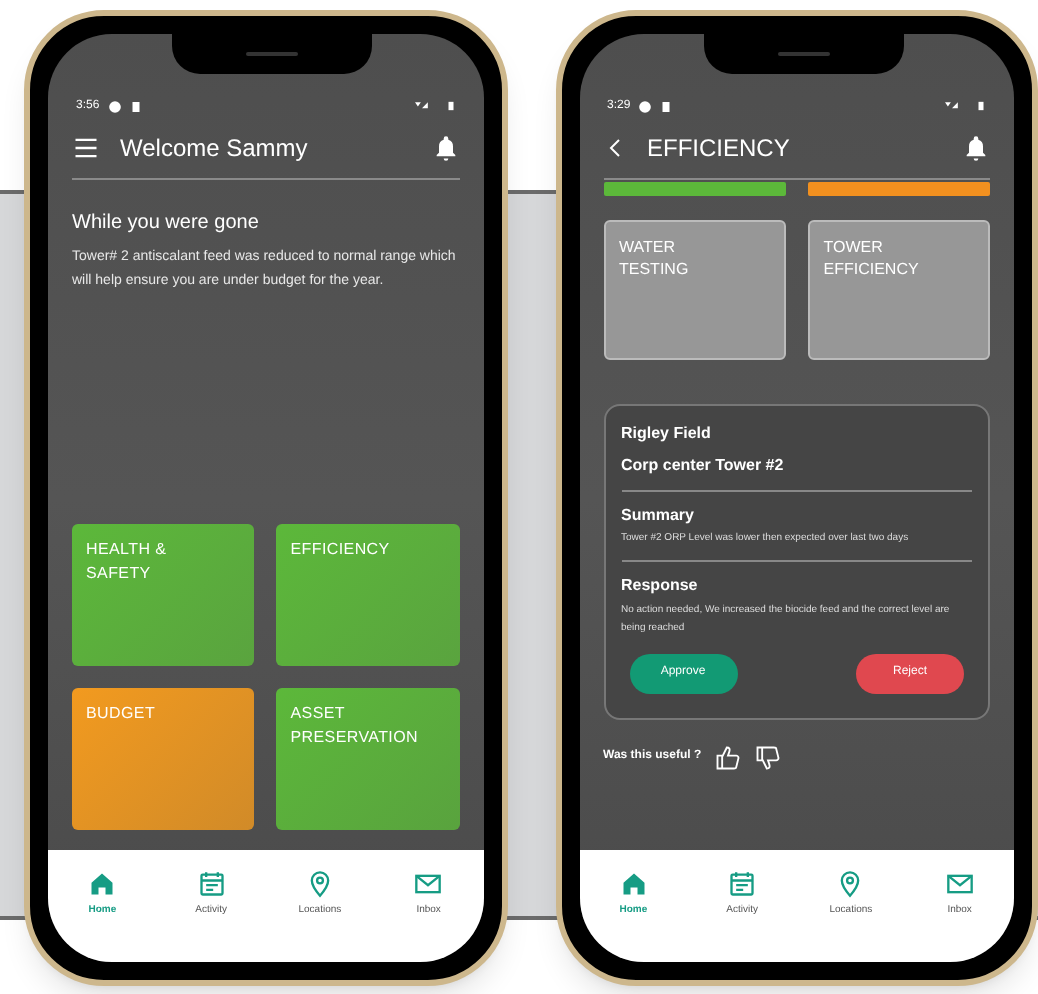 The width and height of the screenshot is (1038, 994). What do you see at coordinates (367, 595) in the screenshot?
I see `category-tile: EFFICIENCY` at bounding box center [367, 595].